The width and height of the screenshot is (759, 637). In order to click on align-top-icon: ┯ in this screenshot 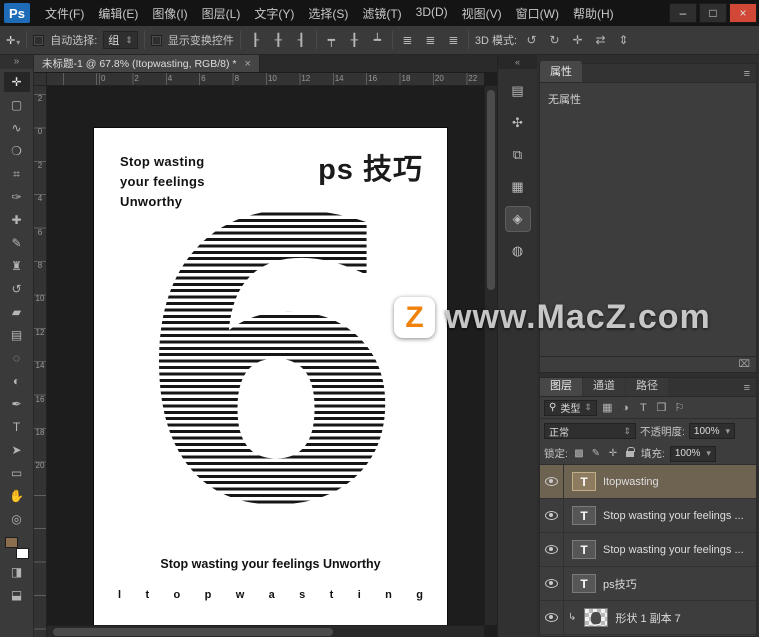, I will do `click(331, 40)`.